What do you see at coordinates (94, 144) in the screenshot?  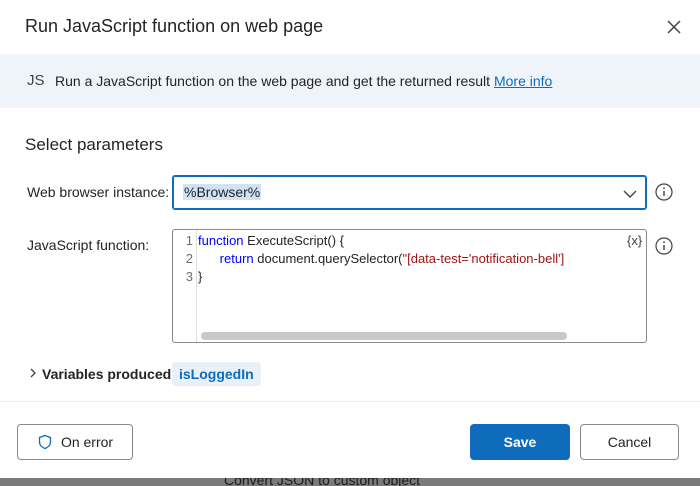 I see `section-title: Select parameters` at bounding box center [94, 144].